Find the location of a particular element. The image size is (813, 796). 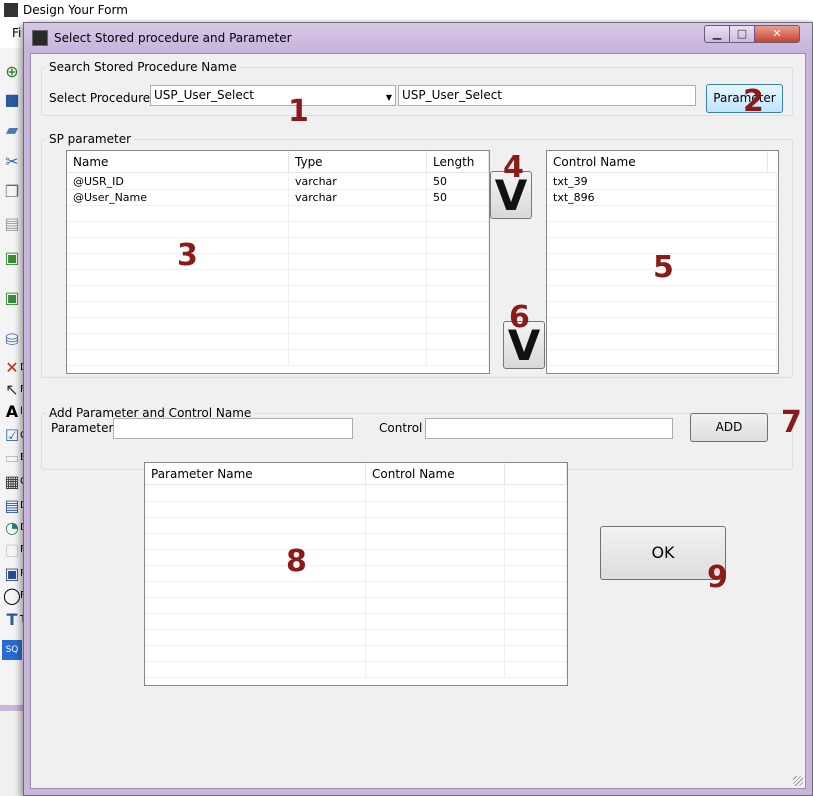

table-row: @USR_ID varchar 50 is located at coordinates (278, 182).